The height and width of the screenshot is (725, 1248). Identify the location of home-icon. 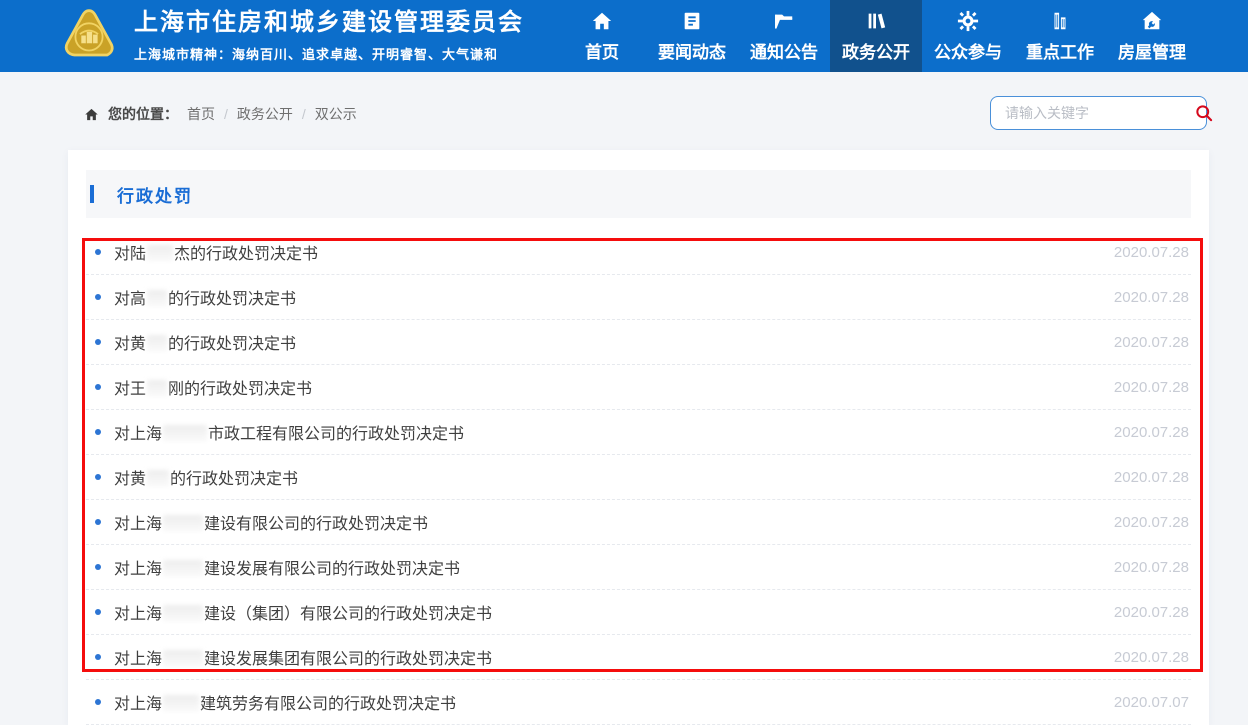
(602, 20).